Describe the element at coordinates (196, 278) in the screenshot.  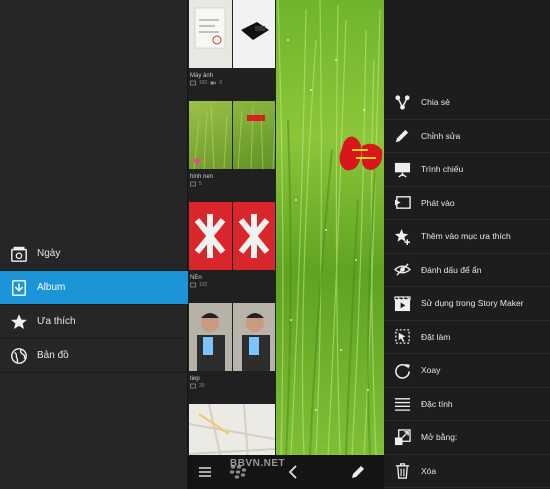
I see `album-name: NEn` at that location.